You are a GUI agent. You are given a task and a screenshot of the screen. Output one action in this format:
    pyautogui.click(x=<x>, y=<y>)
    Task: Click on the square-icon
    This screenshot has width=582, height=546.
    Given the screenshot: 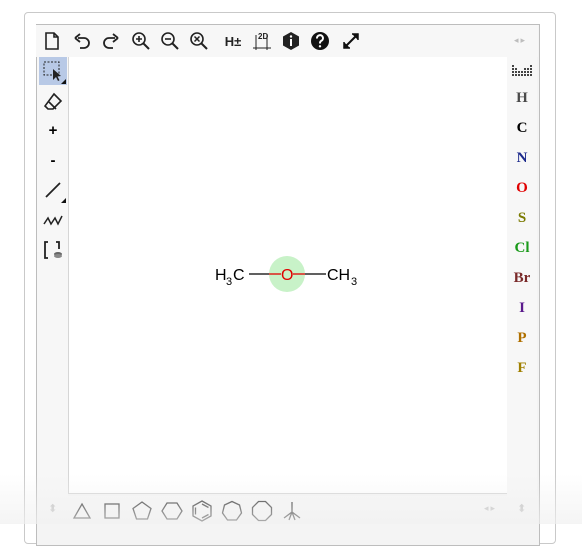 What is the action you would take?
    pyautogui.click(x=112, y=511)
    